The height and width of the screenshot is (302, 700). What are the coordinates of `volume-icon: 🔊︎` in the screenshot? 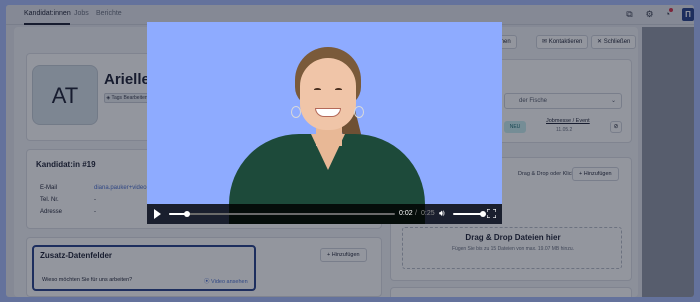 It's located at (442, 213).